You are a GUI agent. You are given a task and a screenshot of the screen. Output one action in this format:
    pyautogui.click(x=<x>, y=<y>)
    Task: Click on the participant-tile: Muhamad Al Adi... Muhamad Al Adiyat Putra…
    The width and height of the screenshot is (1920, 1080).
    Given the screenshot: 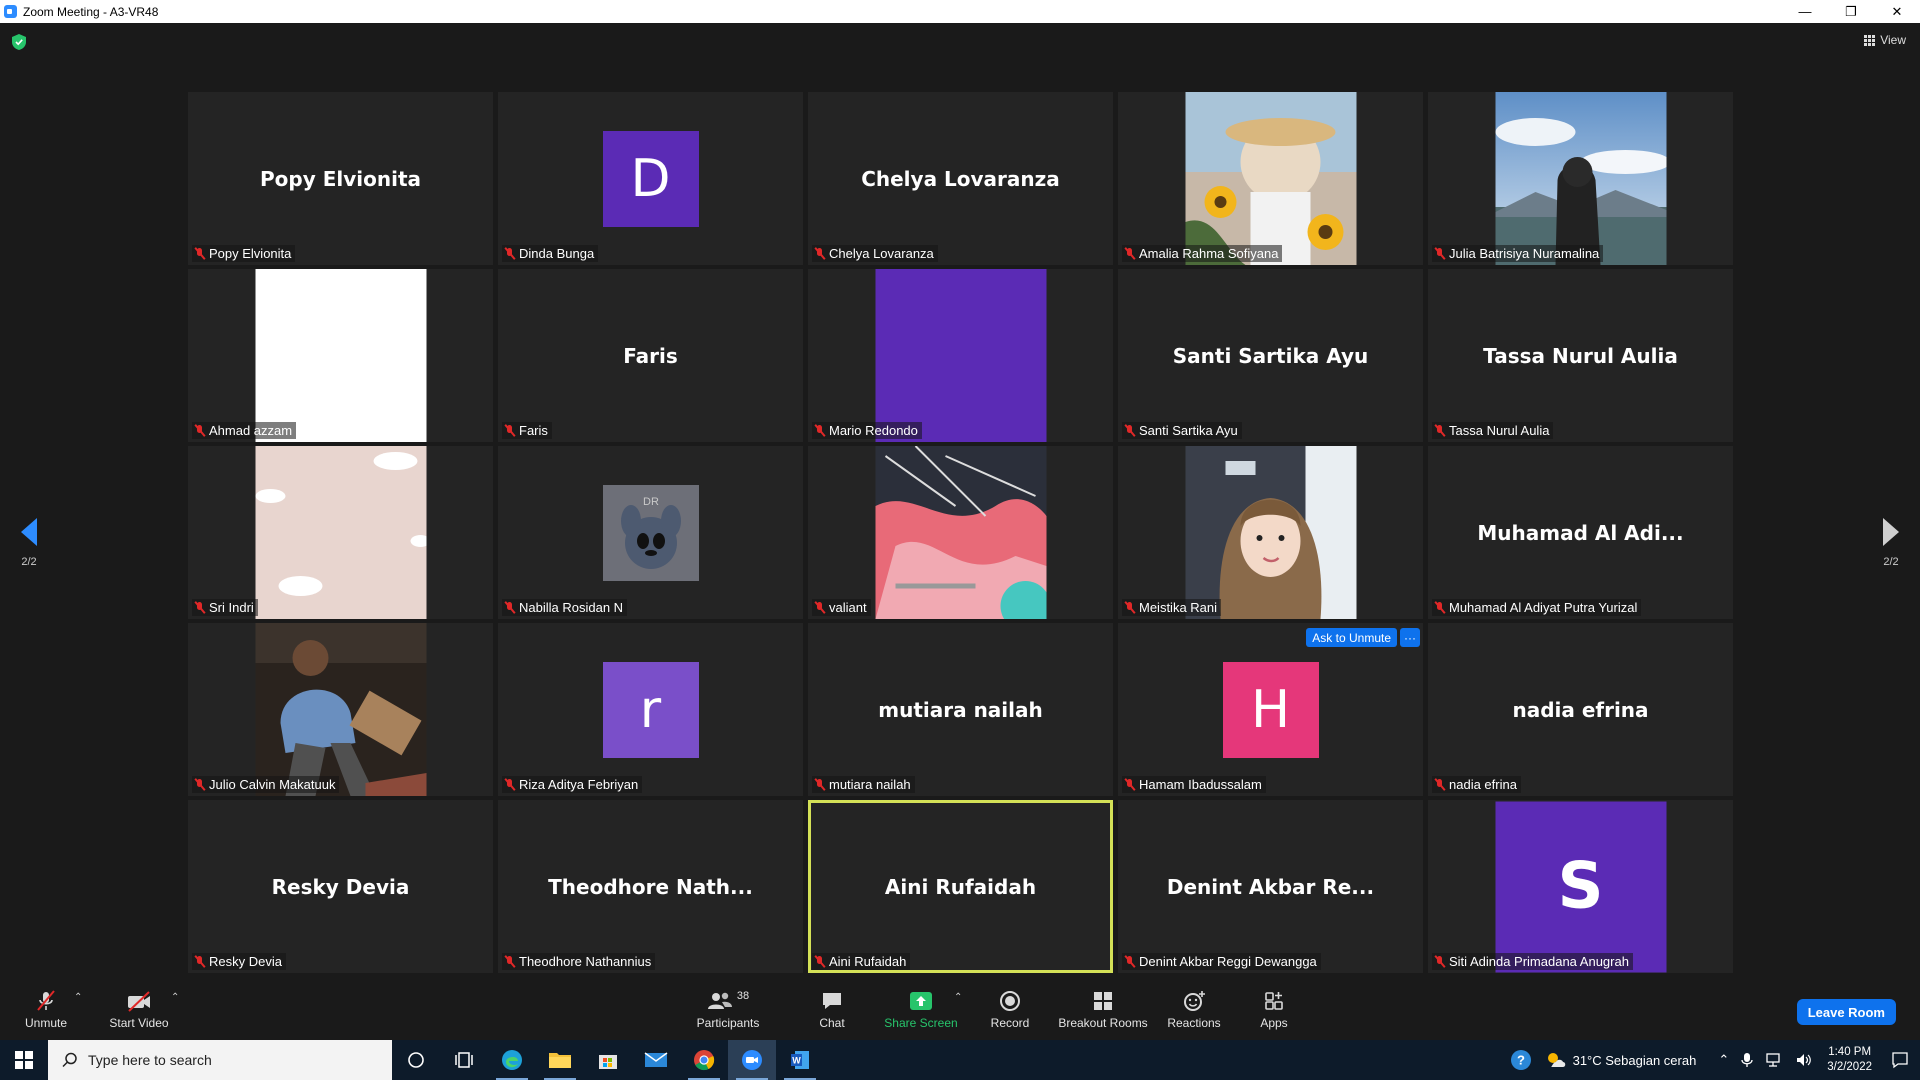 What is the action you would take?
    pyautogui.click(x=1580, y=532)
    